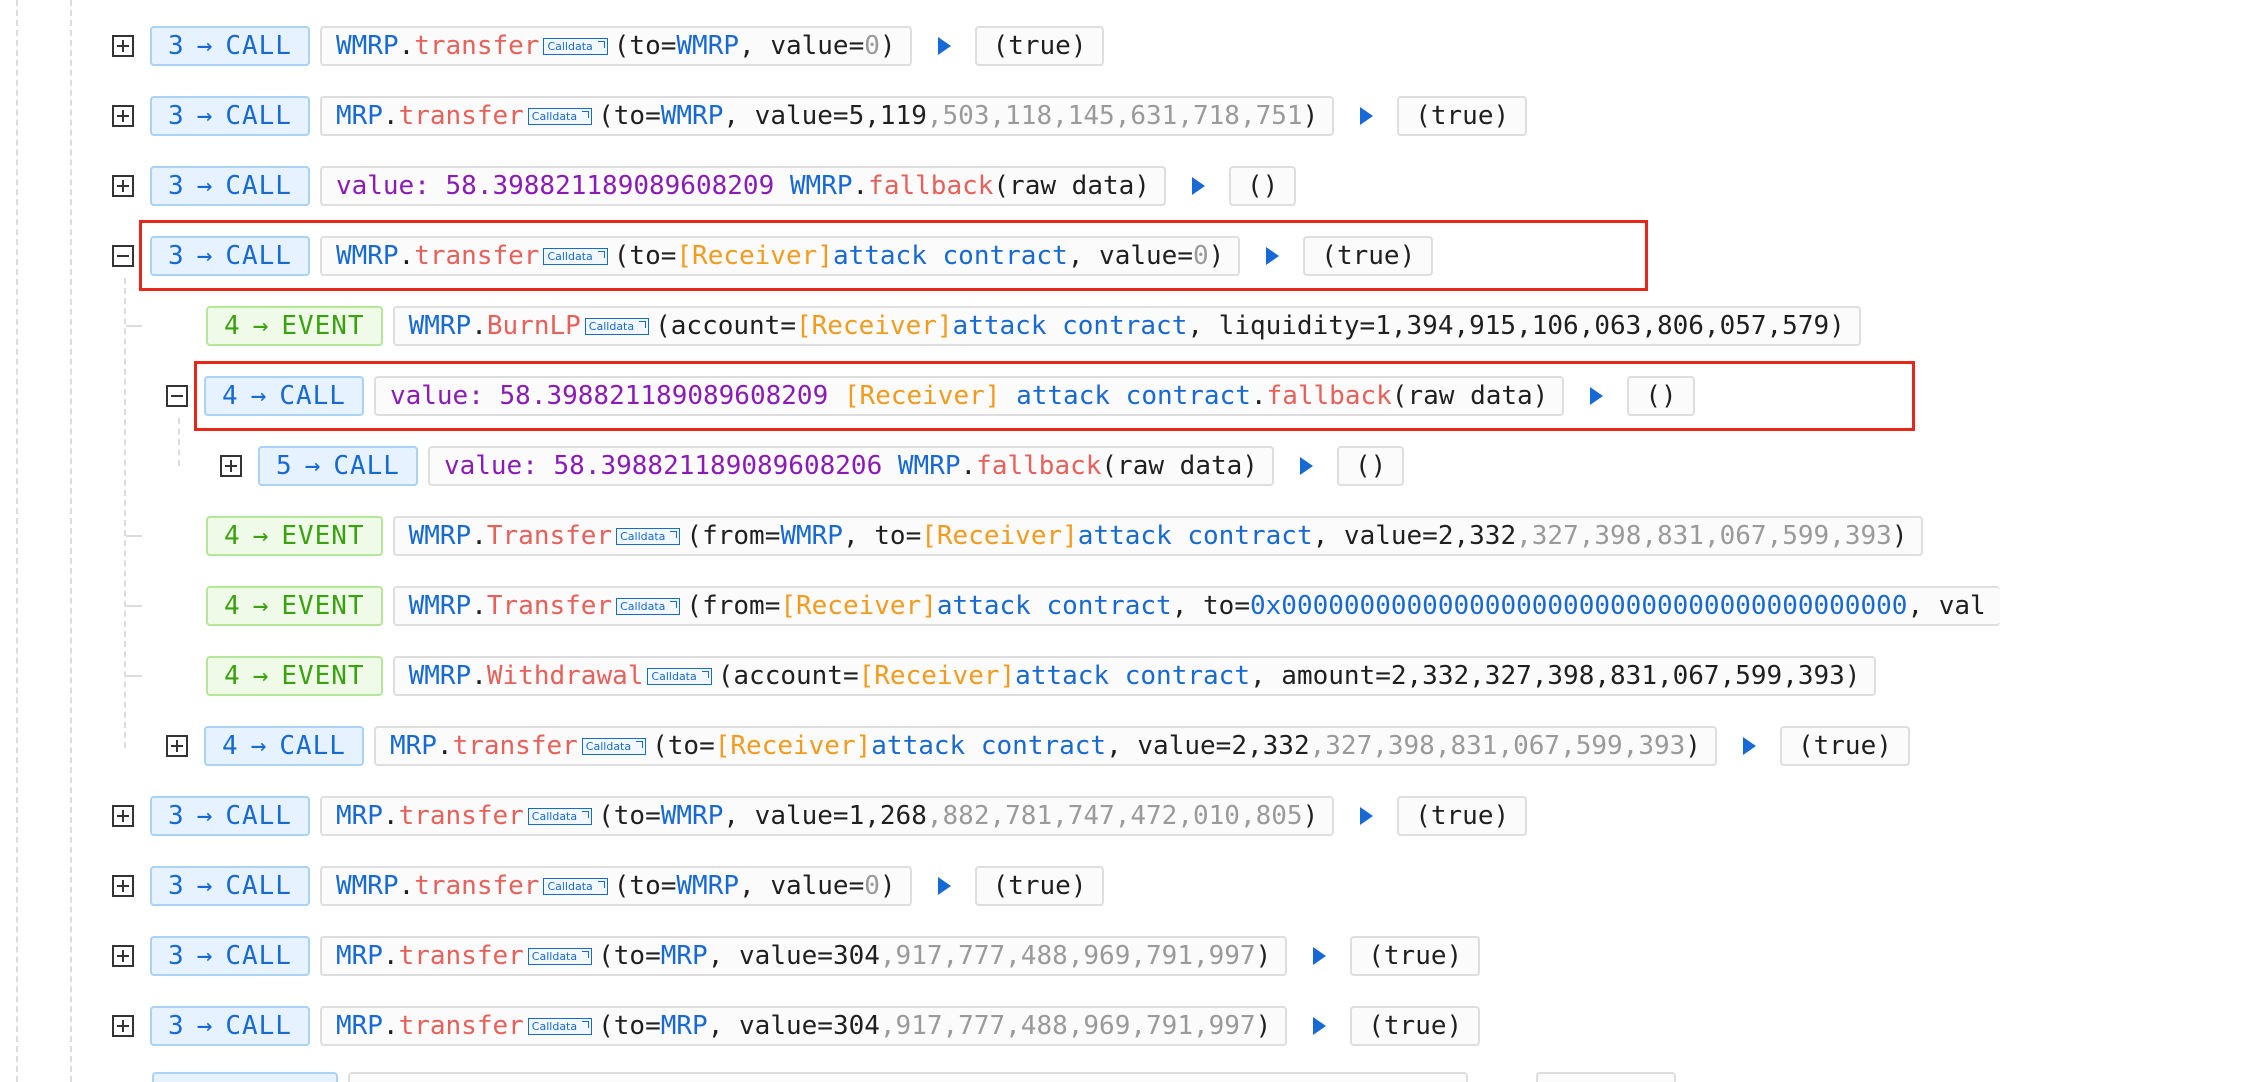  What do you see at coordinates (338, 466) in the screenshot?
I see `call-depth-badge: 5 → CALL` at bounding box center [338, 466].